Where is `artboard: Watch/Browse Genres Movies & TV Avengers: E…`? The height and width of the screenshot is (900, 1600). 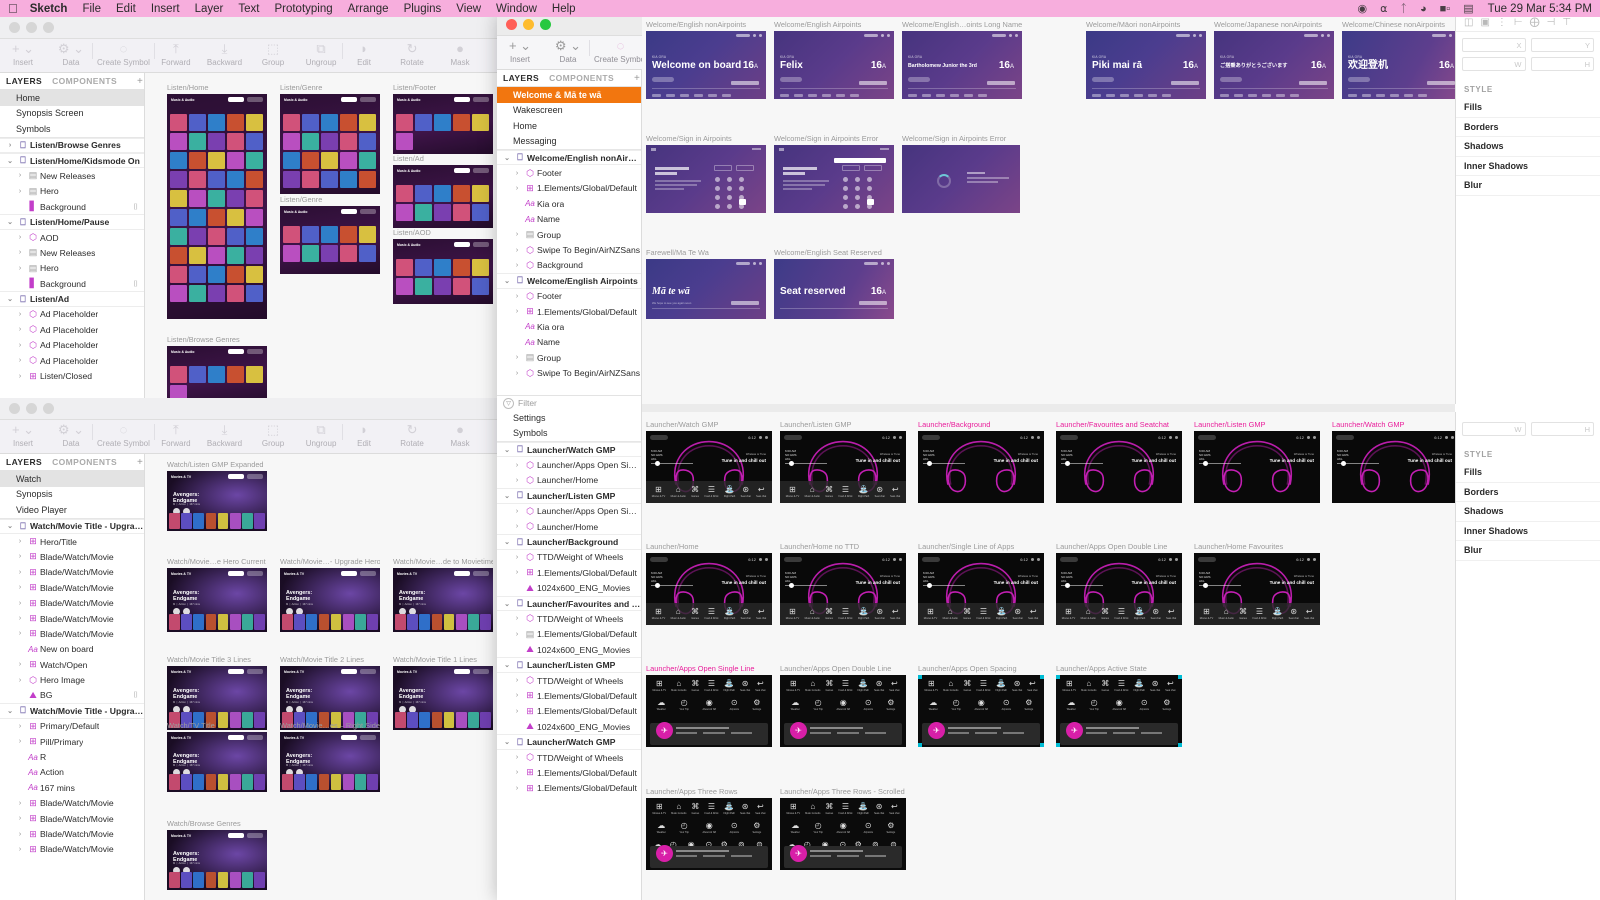 artboard: Watch/Browse Genres Movies & TV Avengers: E… is located at coordinates (217, 854).